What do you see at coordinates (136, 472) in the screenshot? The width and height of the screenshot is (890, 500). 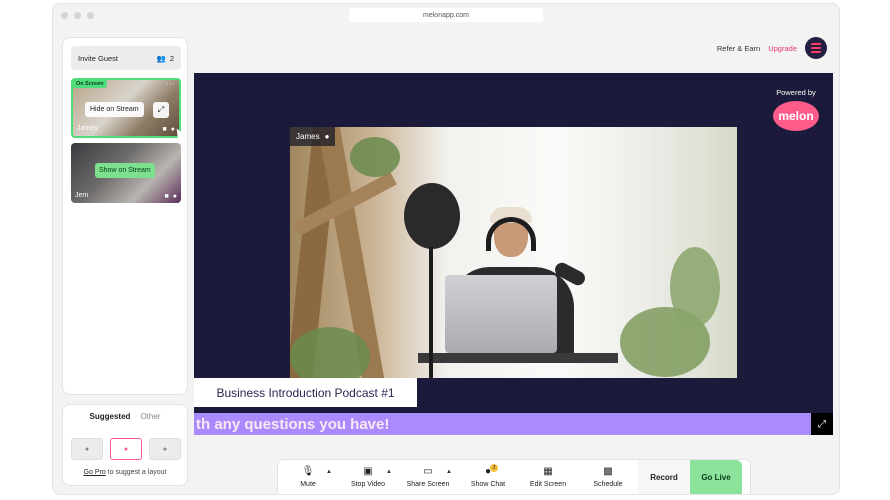 I see `go-pro-suffix: to suggest a layout` at bounding box center [136, 472].